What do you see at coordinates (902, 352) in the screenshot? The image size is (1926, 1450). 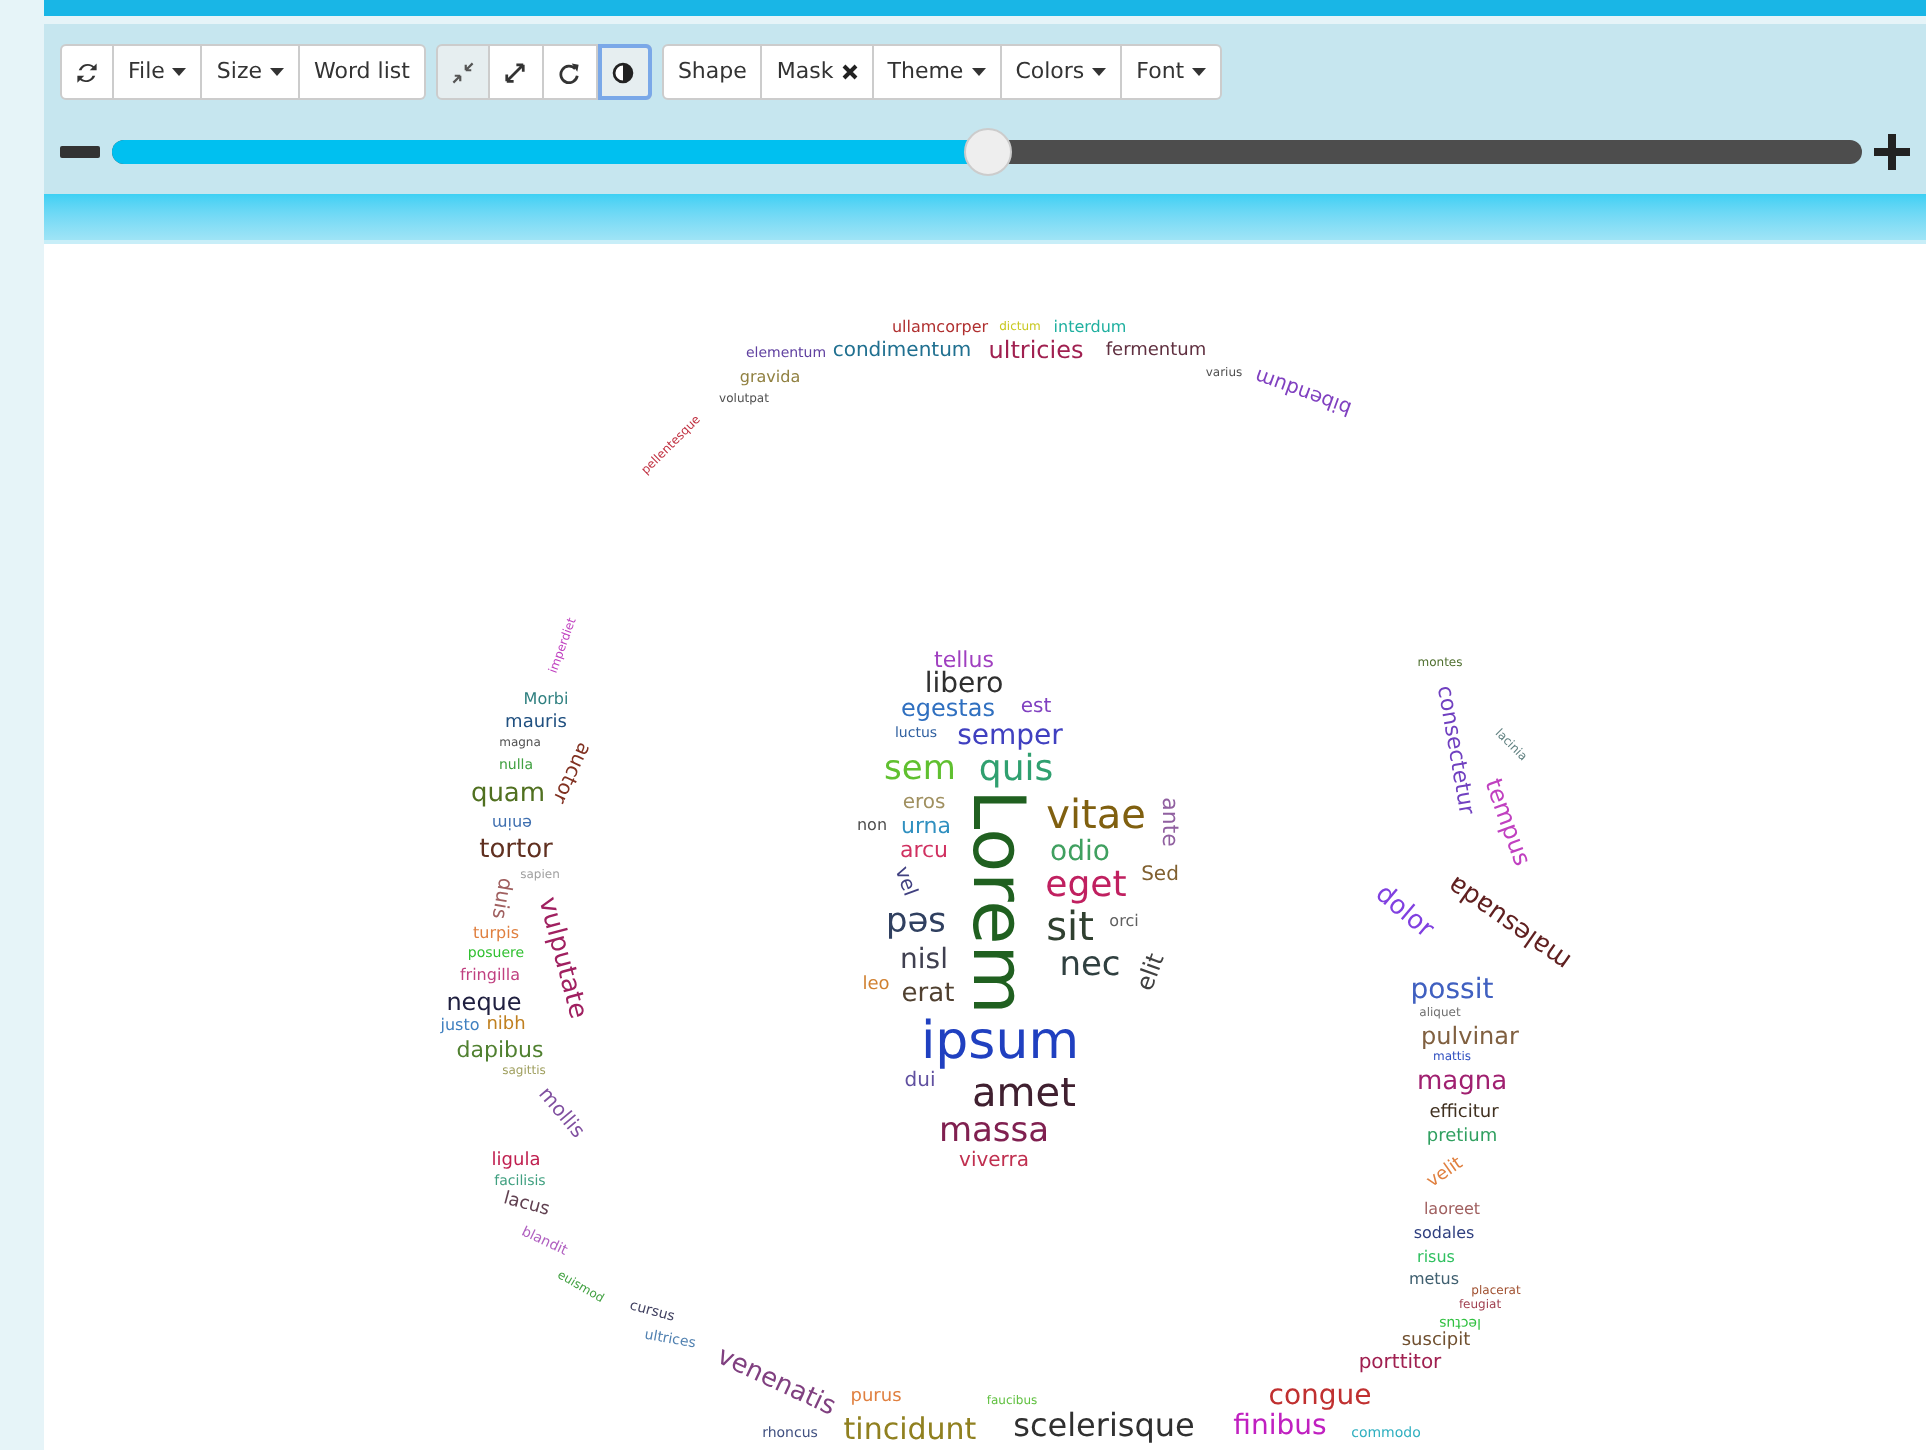 I see `cloud-word: condimentum` at bounding box center [902, 352].